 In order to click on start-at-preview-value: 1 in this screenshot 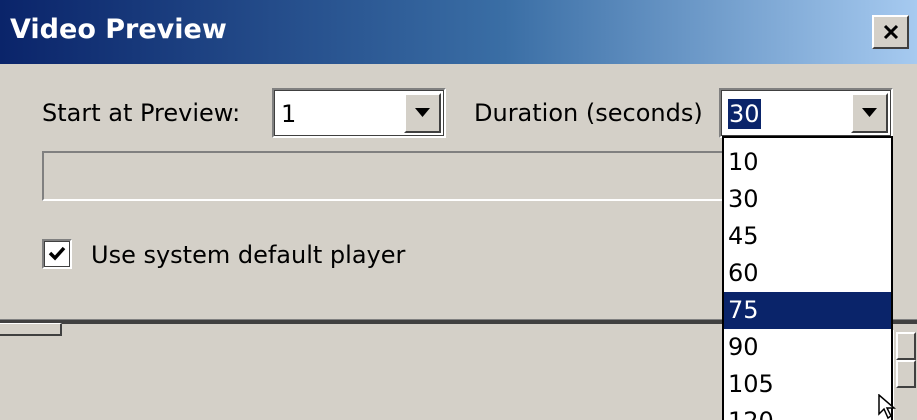, I will do `click(289, 114)`.